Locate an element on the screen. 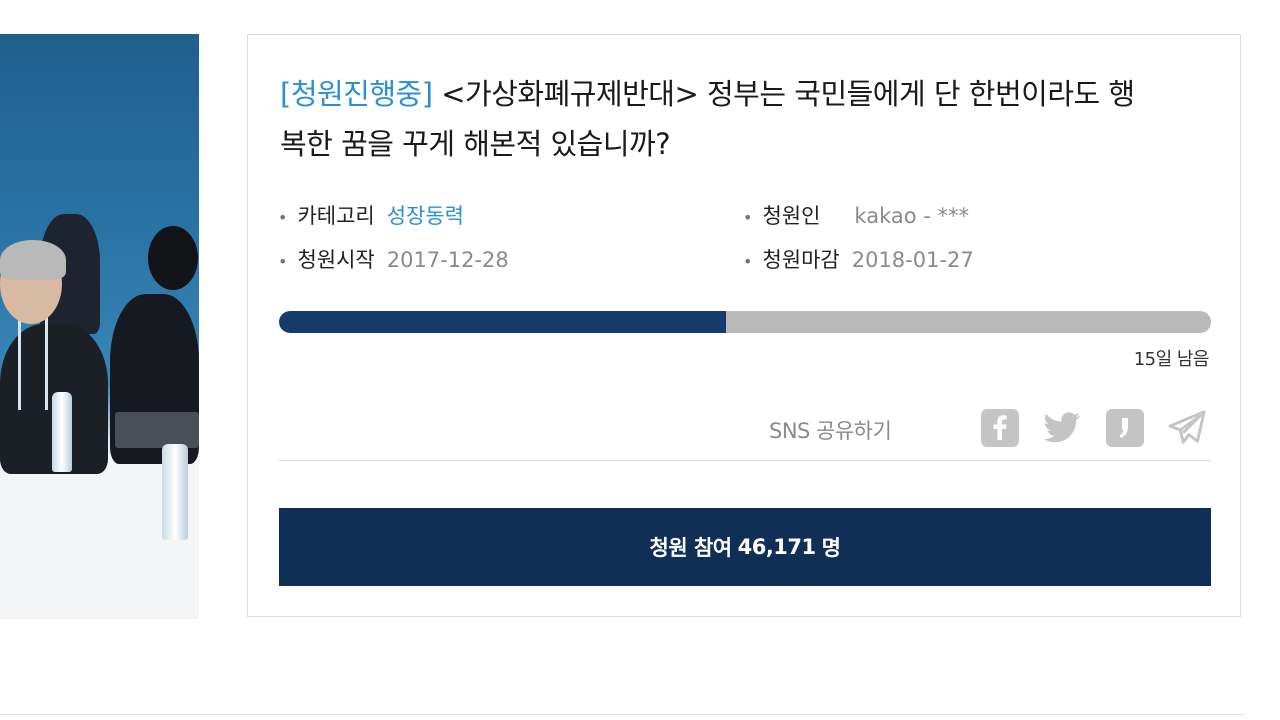 This screenshot has height=720, width=1280. section-divider is located at coordinates (622, 714).